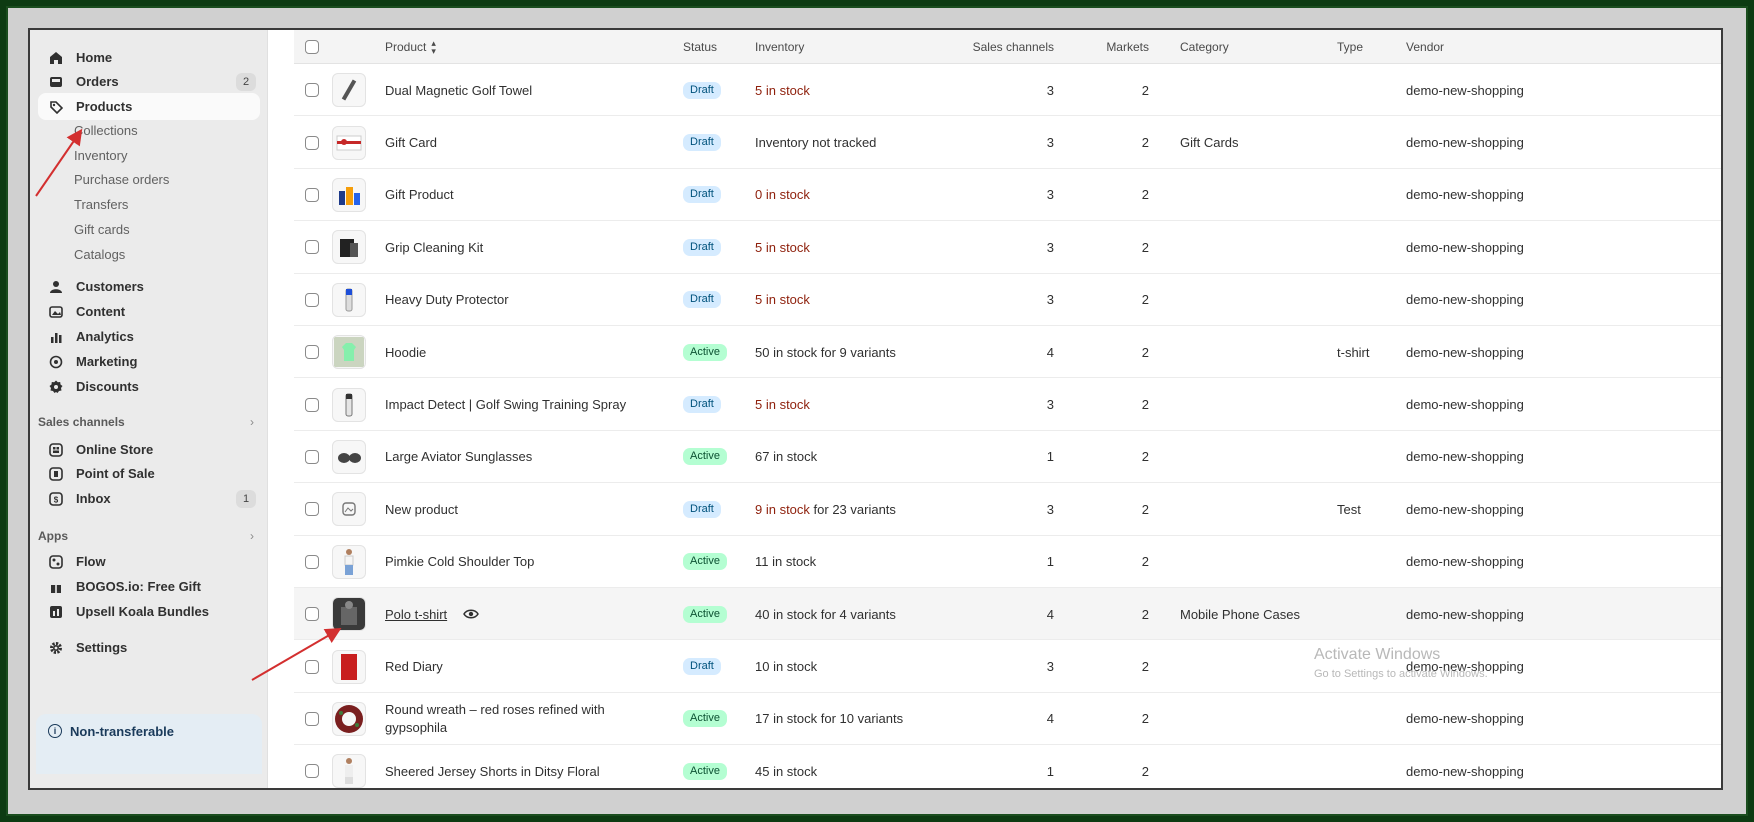 This screenshot has height=822, width=1754. Describe the element at coordinates (149, 473) in the screenshot. I see `sidebar-item-point-of-sale: Point of Sale` at that location.